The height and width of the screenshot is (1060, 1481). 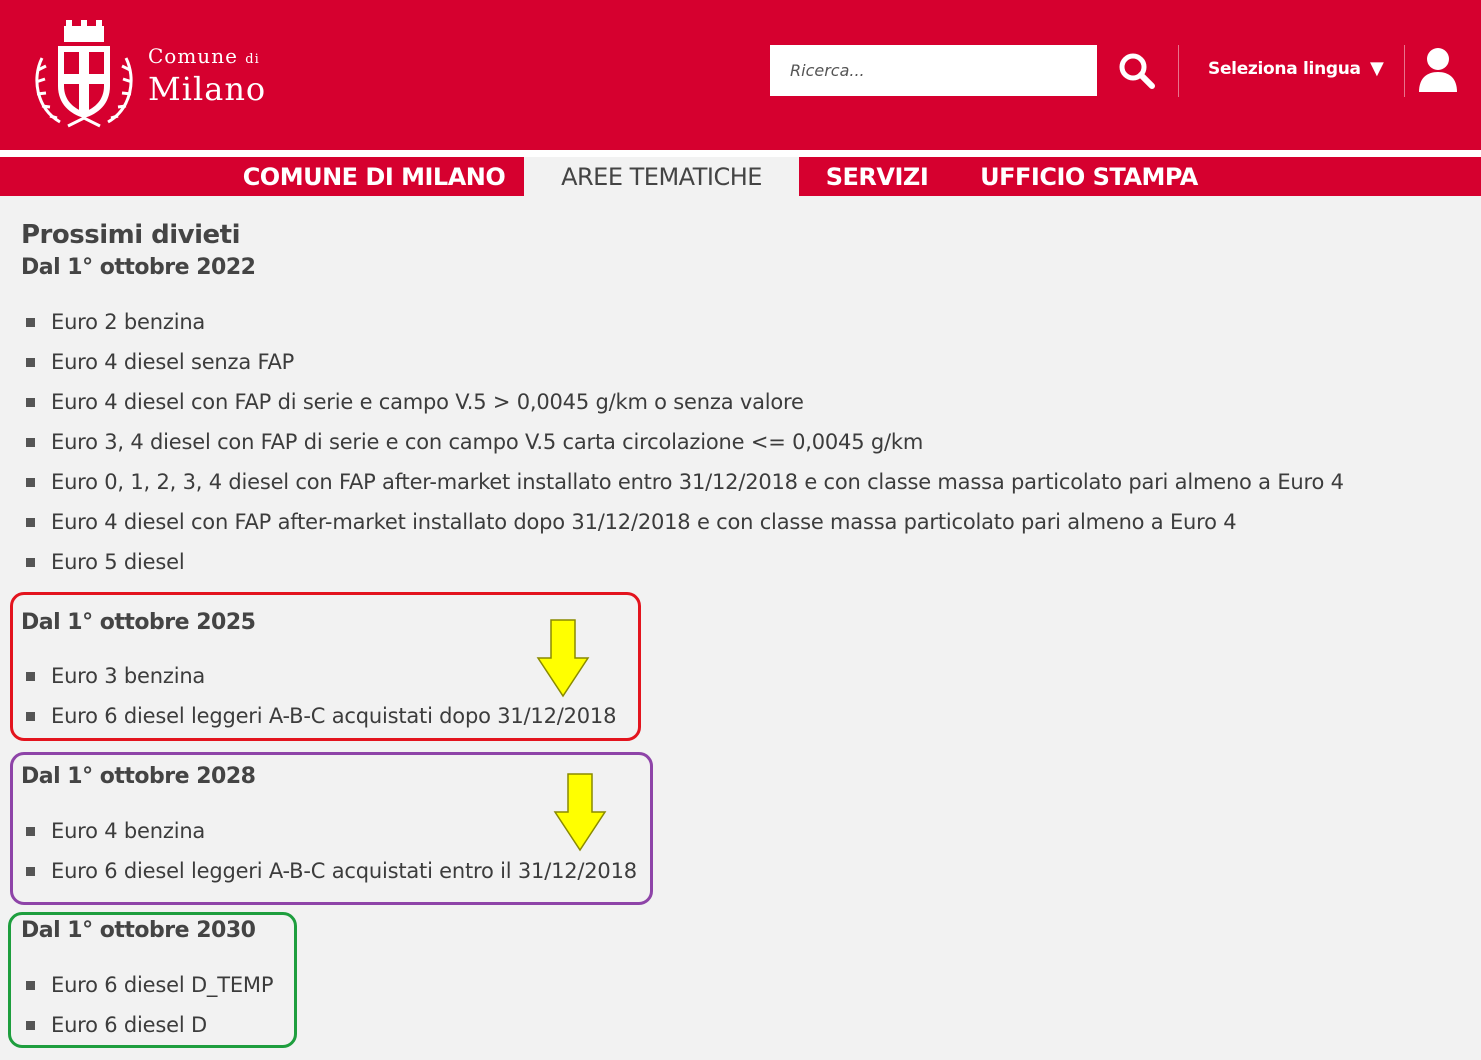 What do you see at coordinates (138, 267) in the screenshot?
I see `section-heading: Dal 1° ottobre 2022` at bounding box center [138, 267].